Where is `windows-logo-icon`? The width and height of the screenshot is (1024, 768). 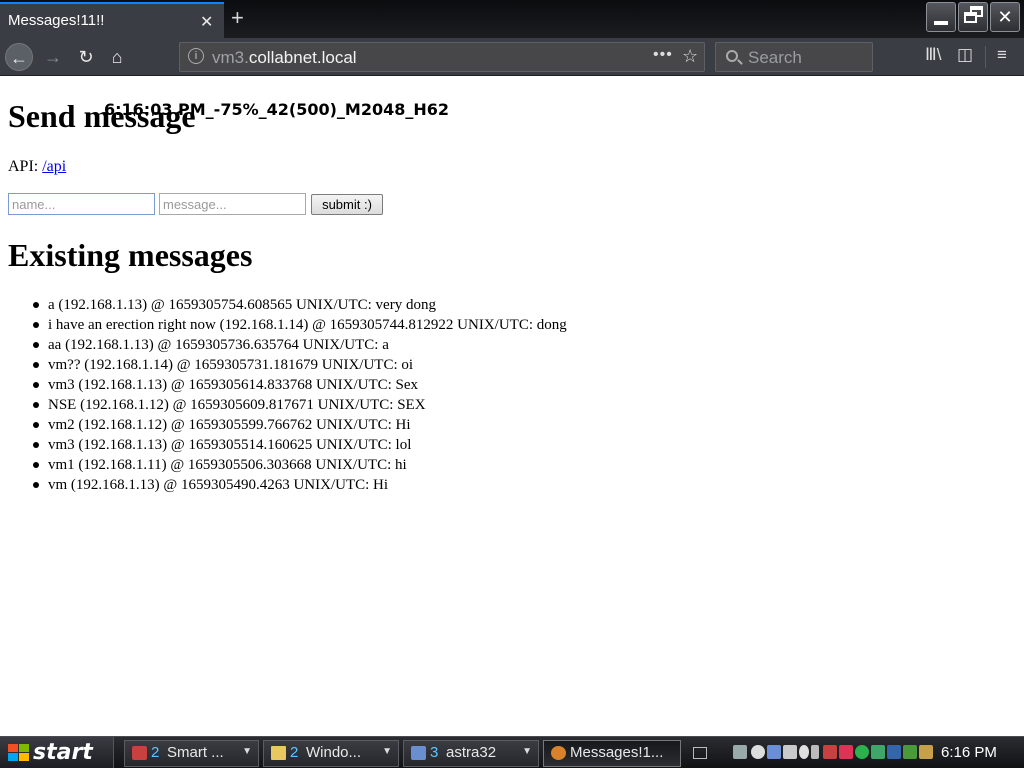
windows-logo-icon is located at coordinates (19, 753).